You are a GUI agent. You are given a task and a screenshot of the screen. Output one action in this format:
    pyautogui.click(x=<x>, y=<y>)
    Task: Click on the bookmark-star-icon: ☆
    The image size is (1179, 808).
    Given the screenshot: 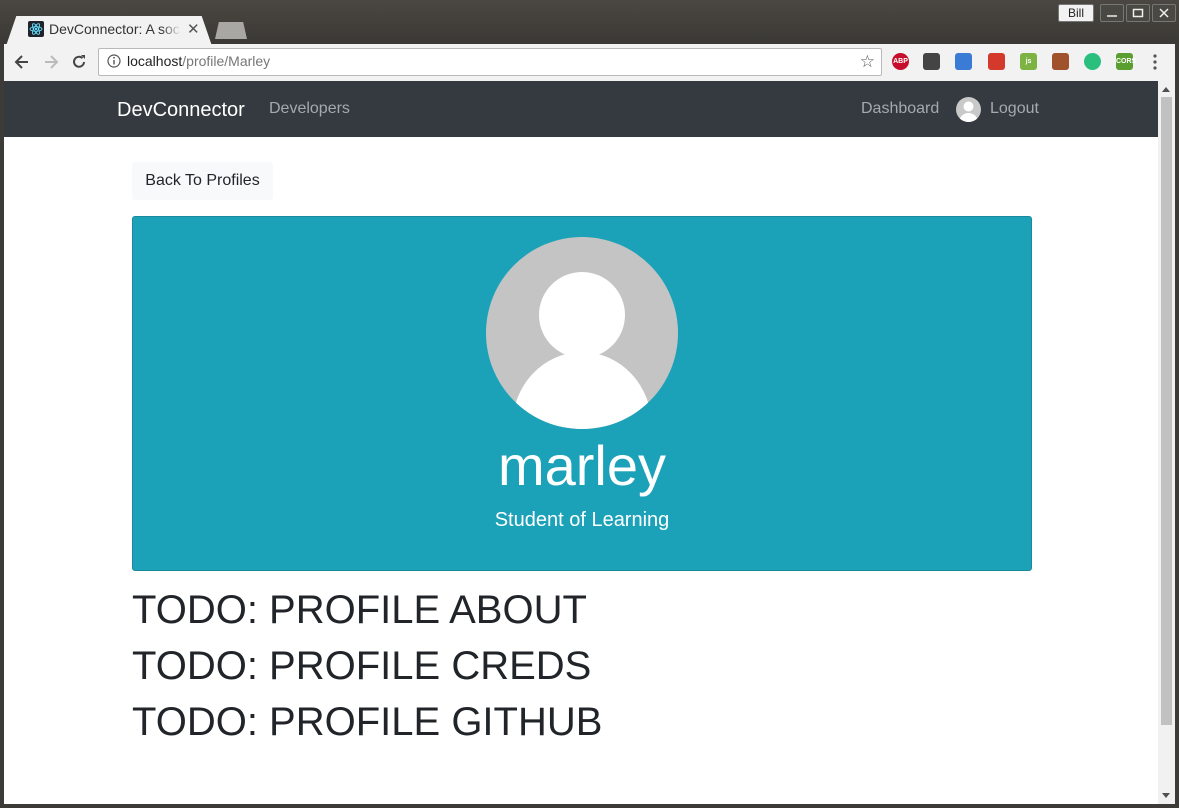 What is the action you would take?
    pyautogui.click(x=867, y=62)
    